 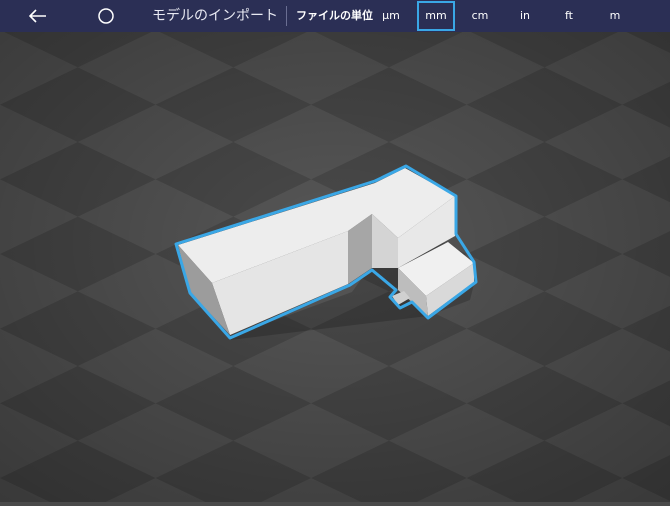 I want to click on home-button, so click(x=106, y=16).